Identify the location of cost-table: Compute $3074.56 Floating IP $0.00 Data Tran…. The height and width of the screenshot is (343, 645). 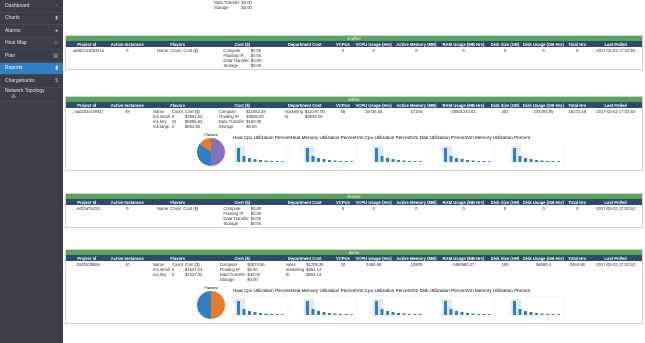
(242, 272).